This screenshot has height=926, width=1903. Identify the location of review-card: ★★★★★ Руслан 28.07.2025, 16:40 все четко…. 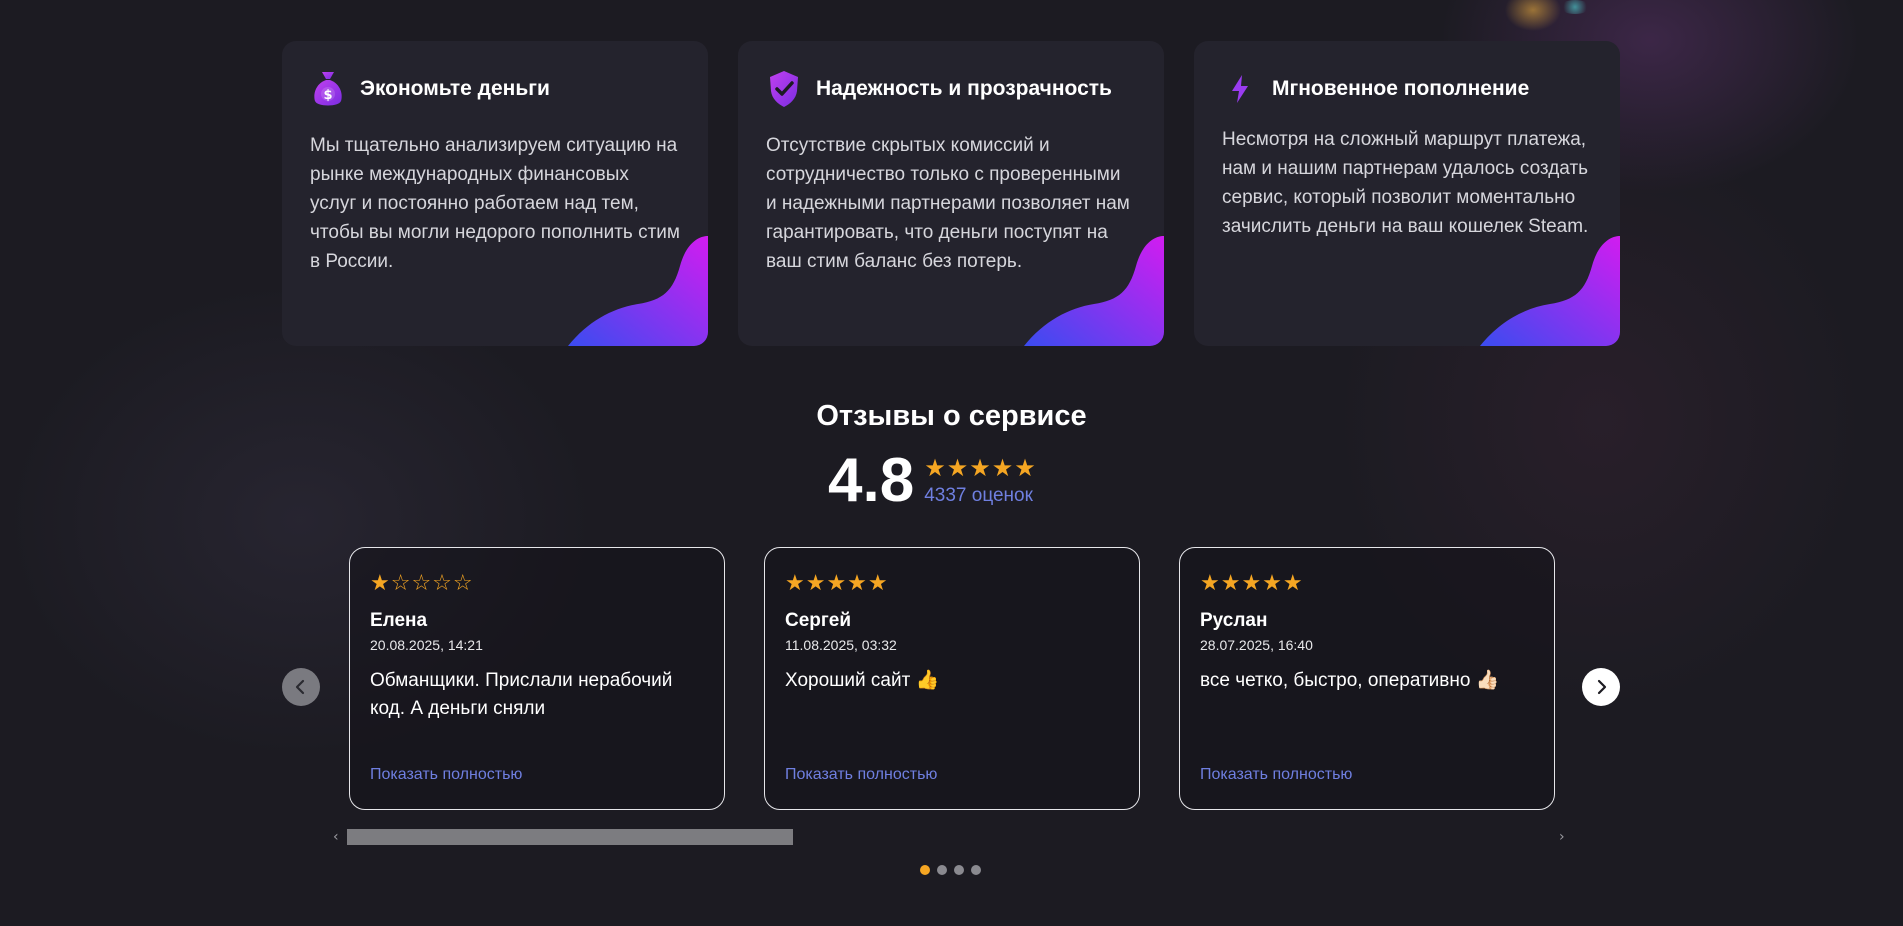
(1367, 678).